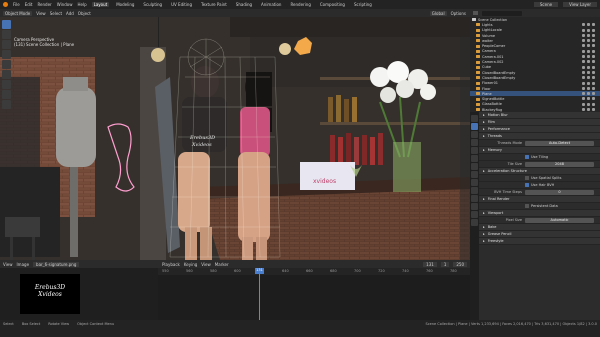 This screenshot has width=600, height=337. I want to click on viewport-menu-add: Add, so click(70, 13).